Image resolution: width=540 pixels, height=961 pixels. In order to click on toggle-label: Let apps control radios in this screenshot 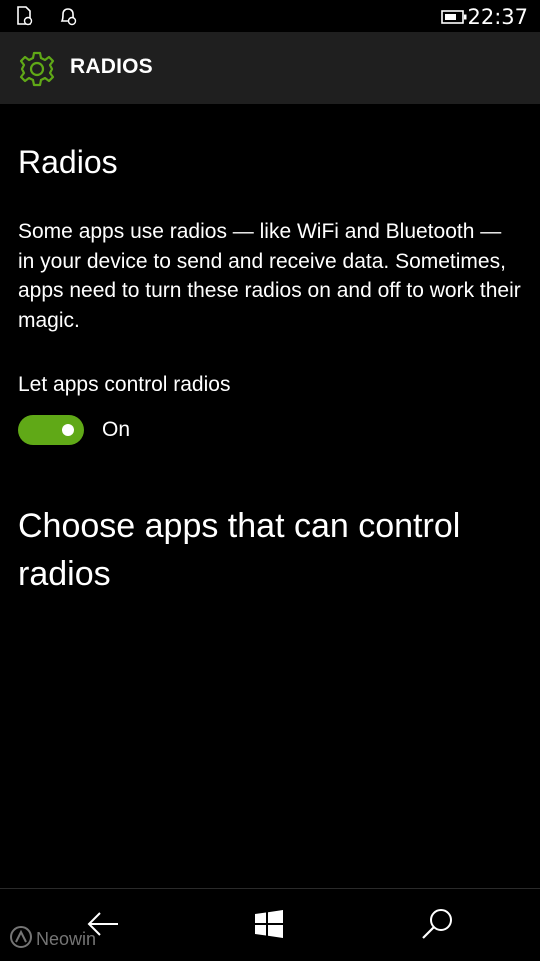, I will do `click(124, 384)`.